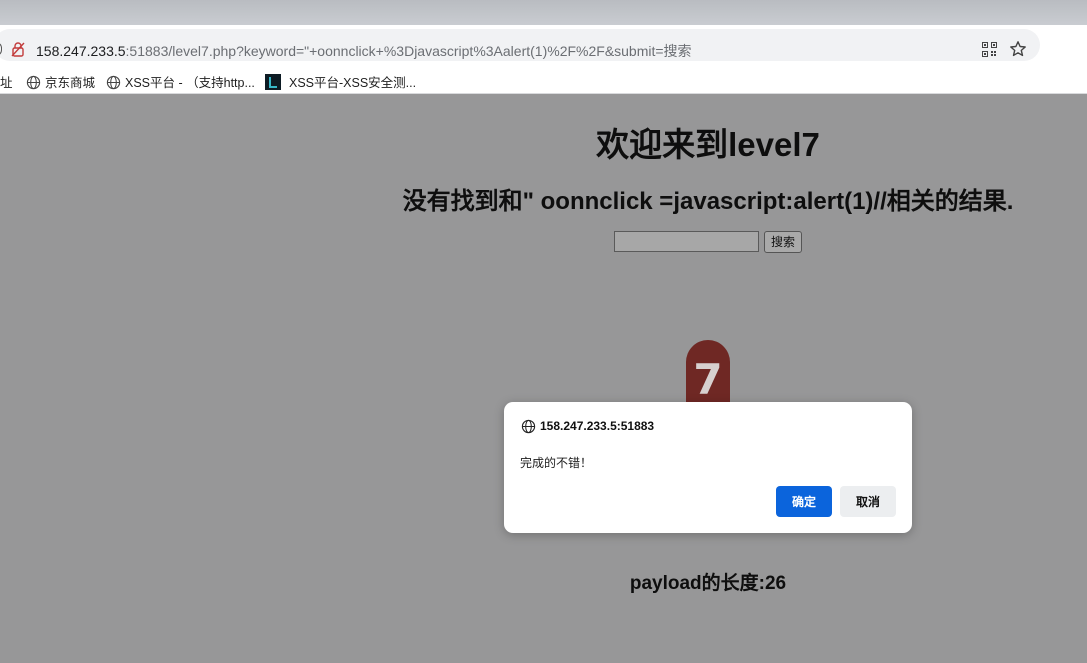  What do you see at coordinates (1, 49) in the screenshot?
I see `page-info-icon` at bounding box center [1, 49].